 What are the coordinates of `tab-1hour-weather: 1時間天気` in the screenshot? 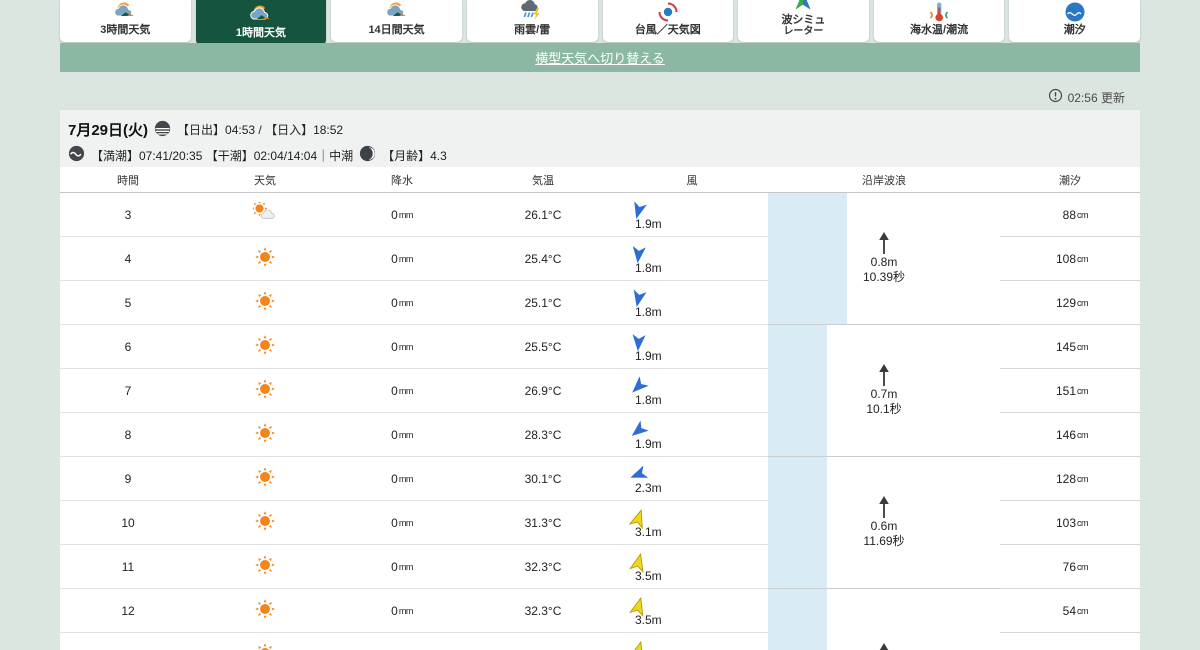 It's located at (261, 22).